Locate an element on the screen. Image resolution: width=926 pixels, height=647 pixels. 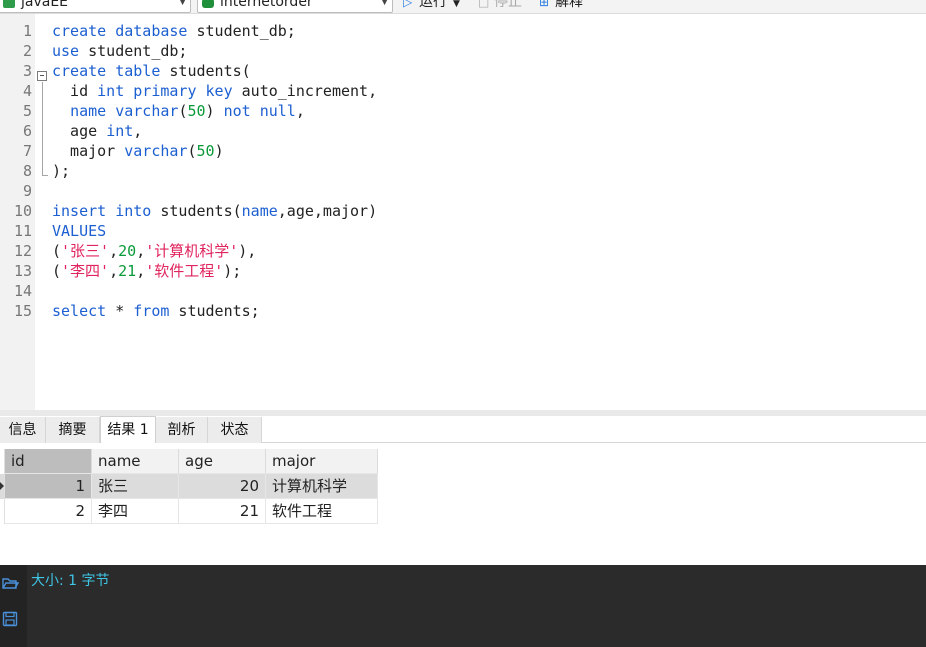
cell-id: 2 is located at coordinates (48, 511).